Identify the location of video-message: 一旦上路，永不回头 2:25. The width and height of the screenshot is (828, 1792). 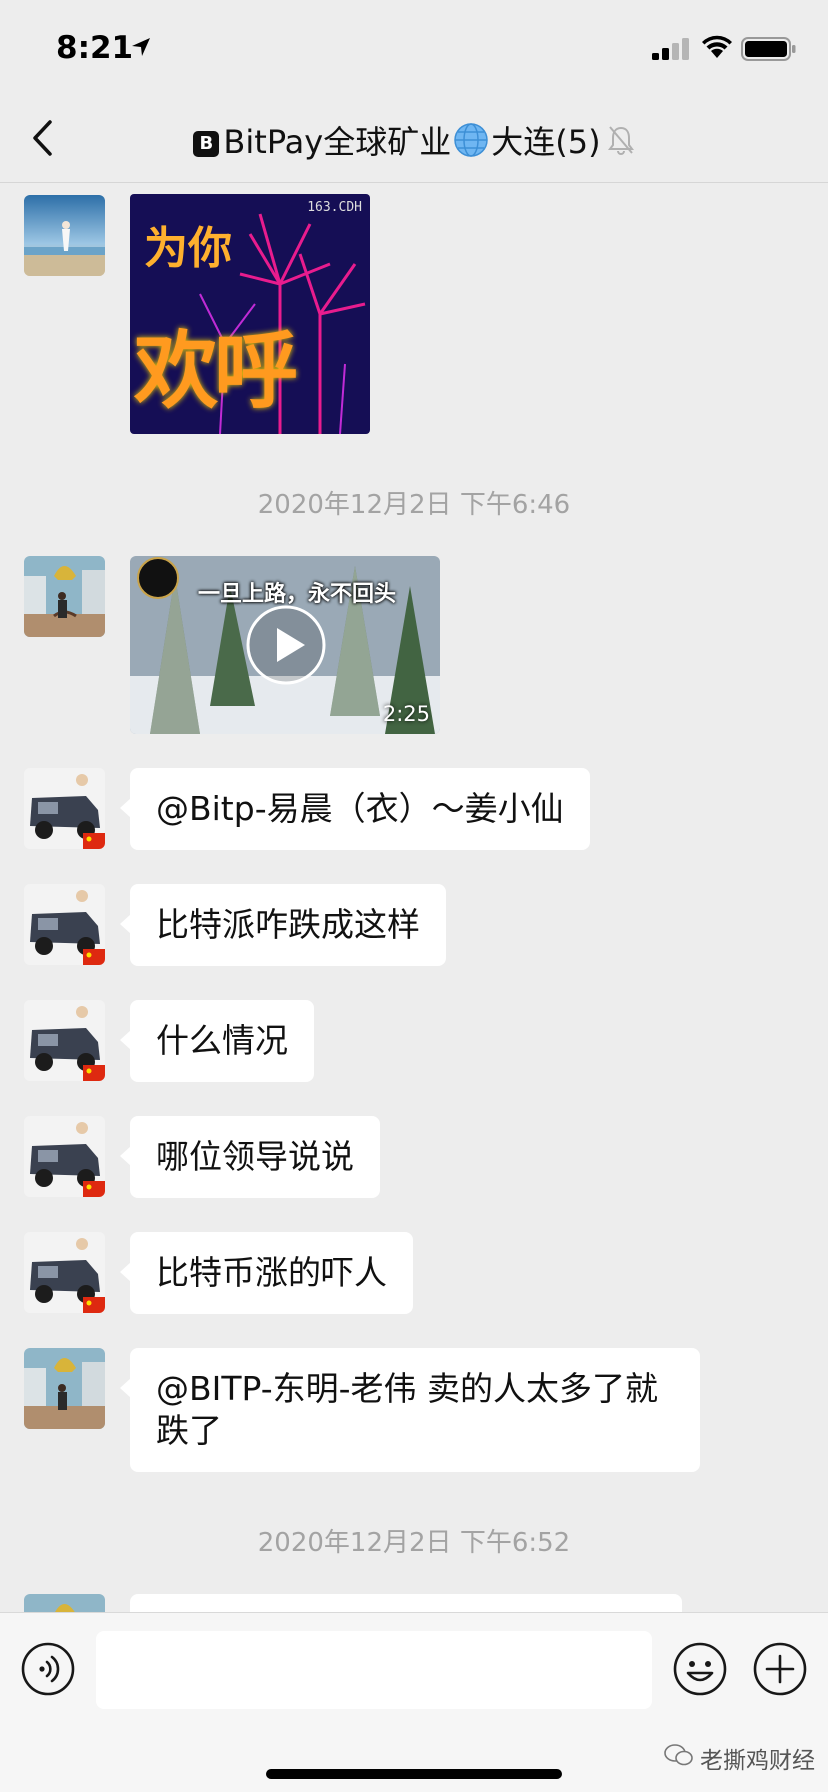
(285, 645).